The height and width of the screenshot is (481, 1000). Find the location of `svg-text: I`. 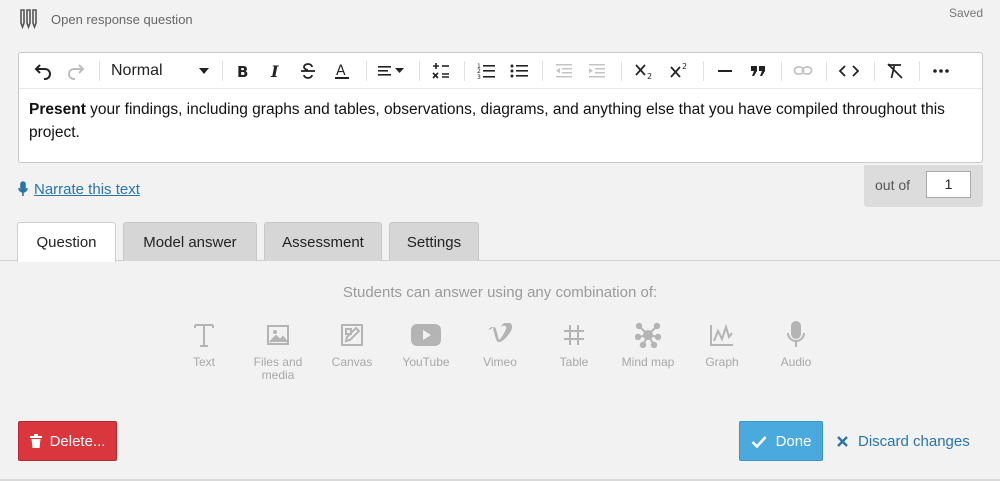

svg-text: I is located at coordinates (274, 71).